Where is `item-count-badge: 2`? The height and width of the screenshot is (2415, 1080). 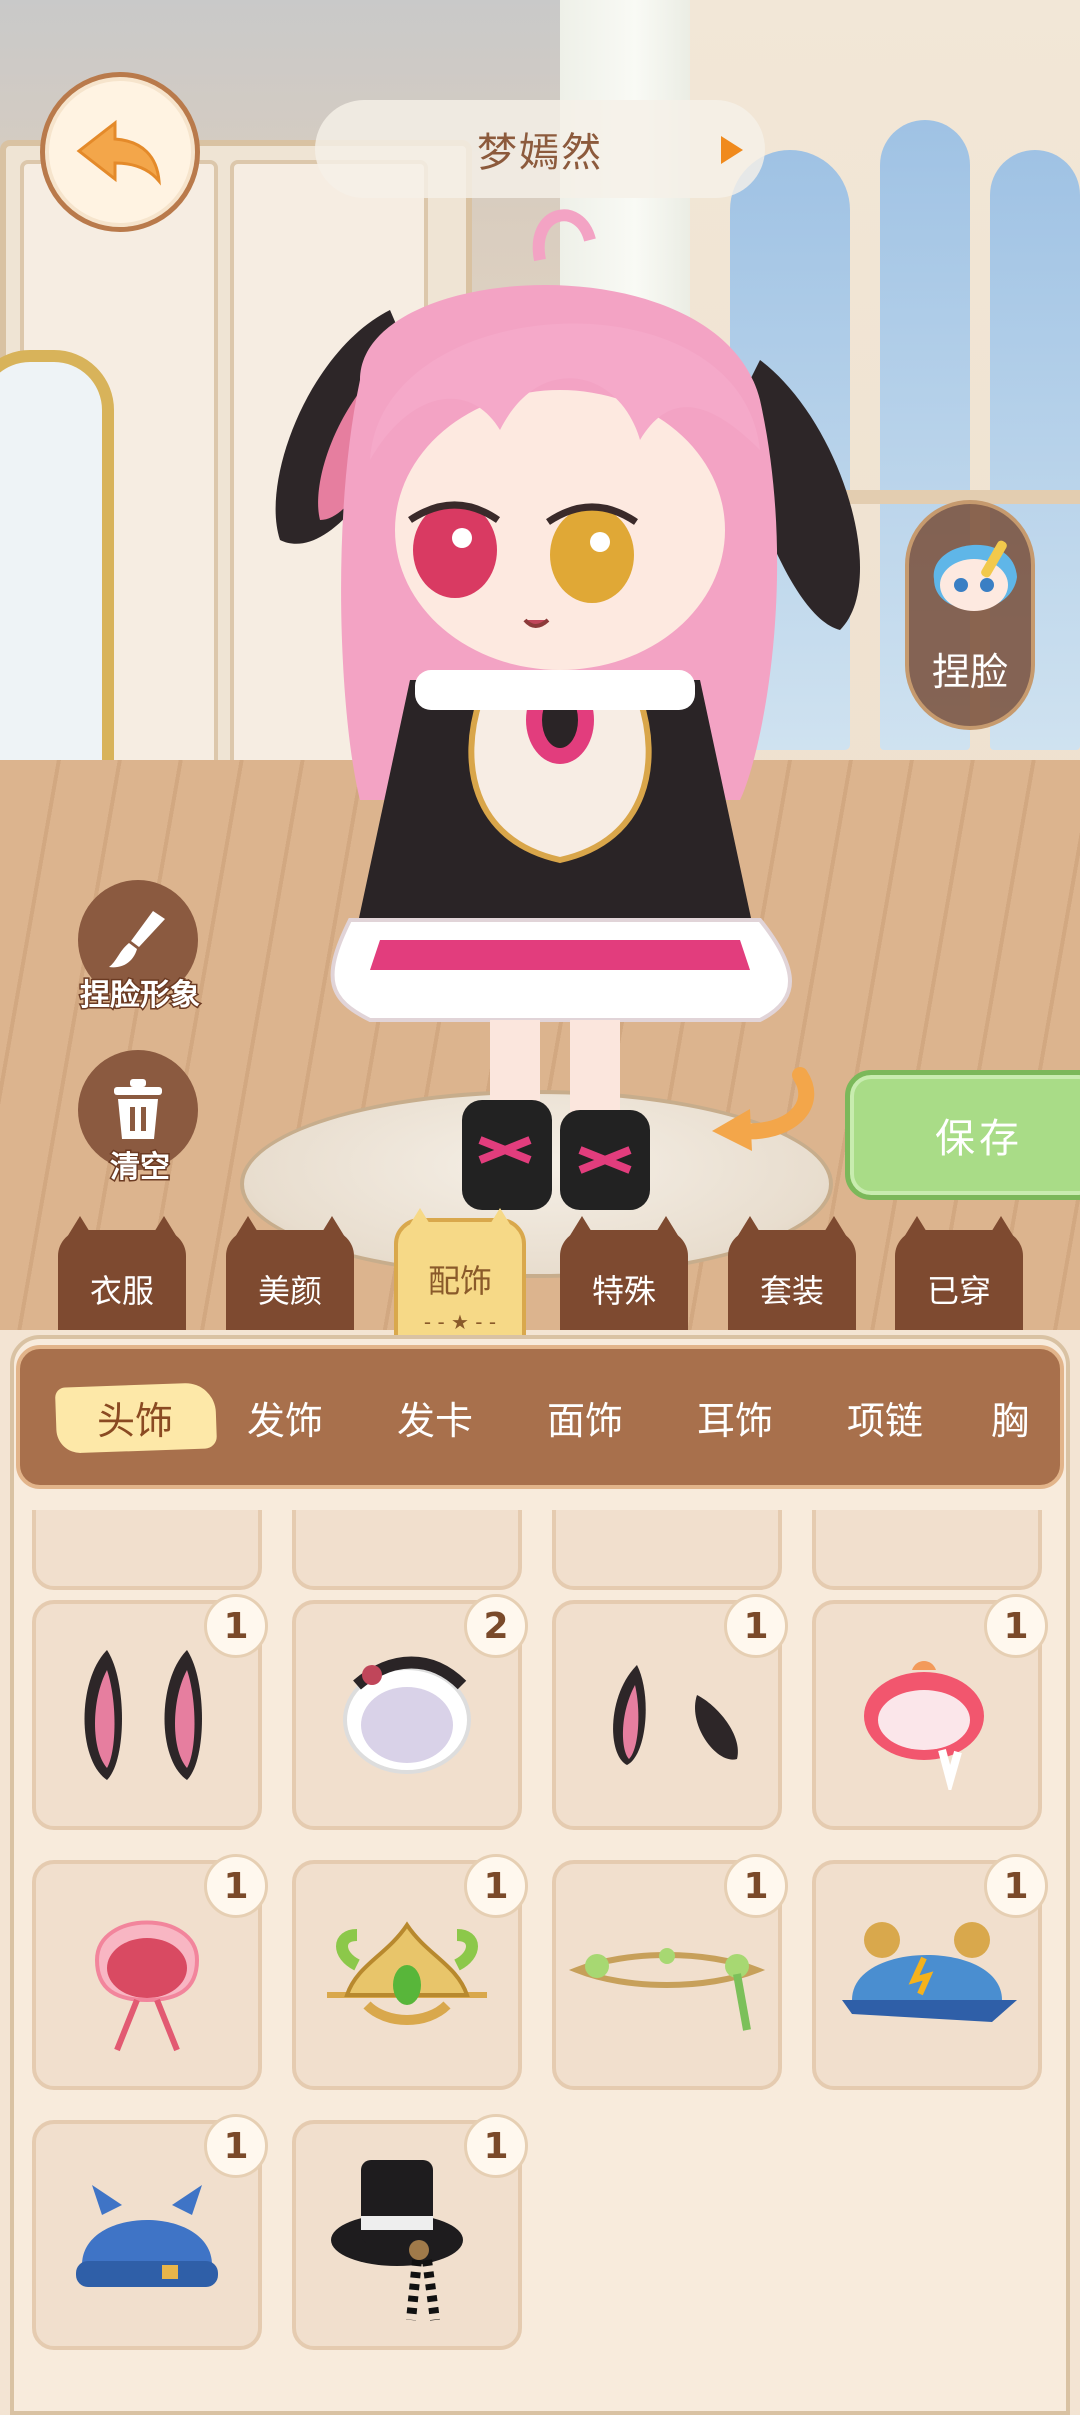
item-count-badge: 2 is located at coordinates (496, 1626).